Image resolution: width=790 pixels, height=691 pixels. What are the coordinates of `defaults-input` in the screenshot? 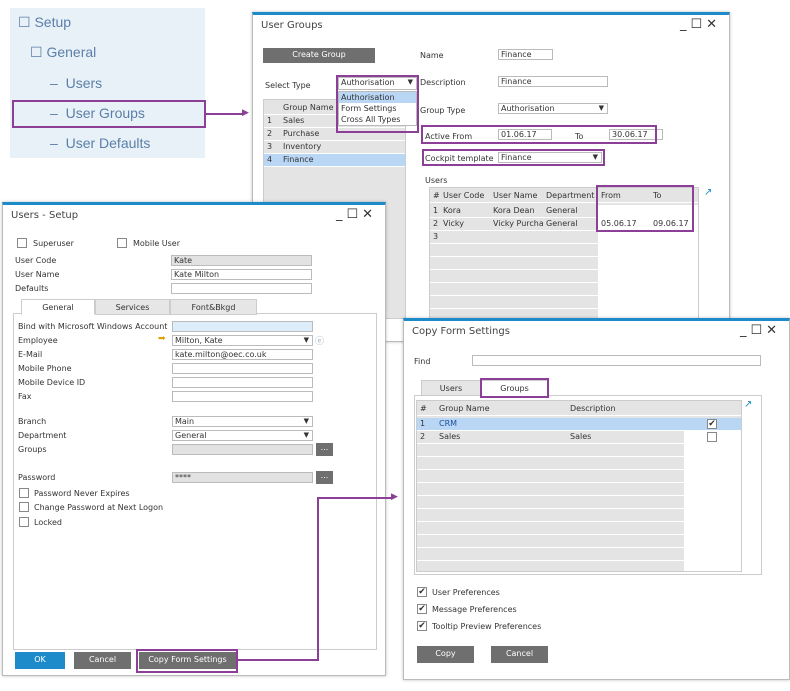 It's located at (241, 288).